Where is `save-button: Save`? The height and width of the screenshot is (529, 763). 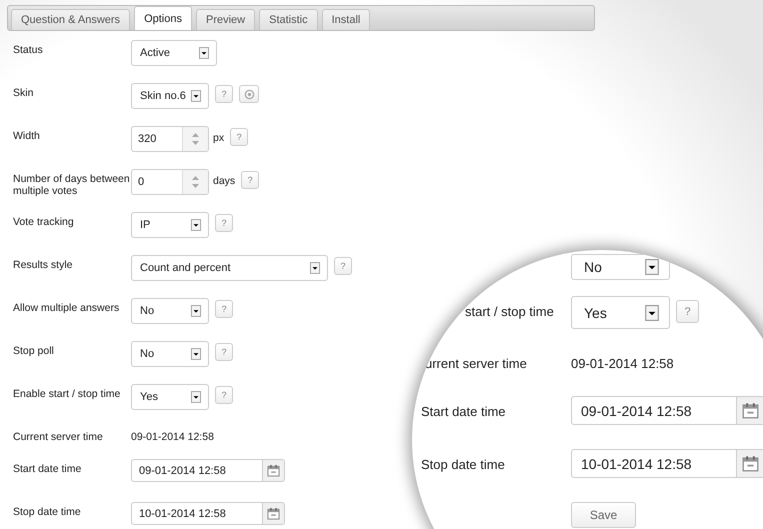
save-button: Save is located at coordinates (603, 515).